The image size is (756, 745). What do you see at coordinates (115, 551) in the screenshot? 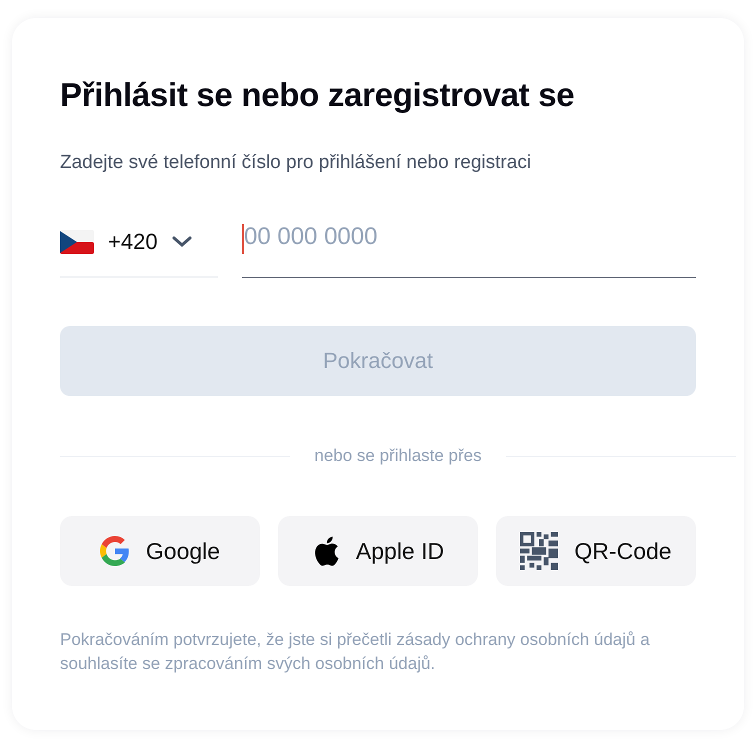
I see `google-logo-icon` at bounding box center [115, 551].